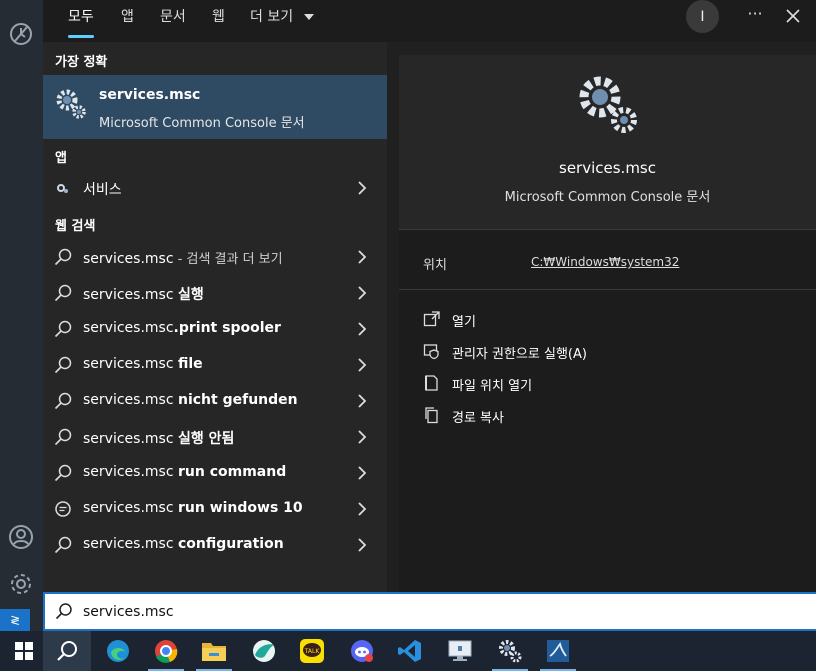 The width and height of the screenshot is (816, 671). Describe the element at coordinates (215, 365) in the screenshot. I see `web-search-item: services.msc file` at that location.